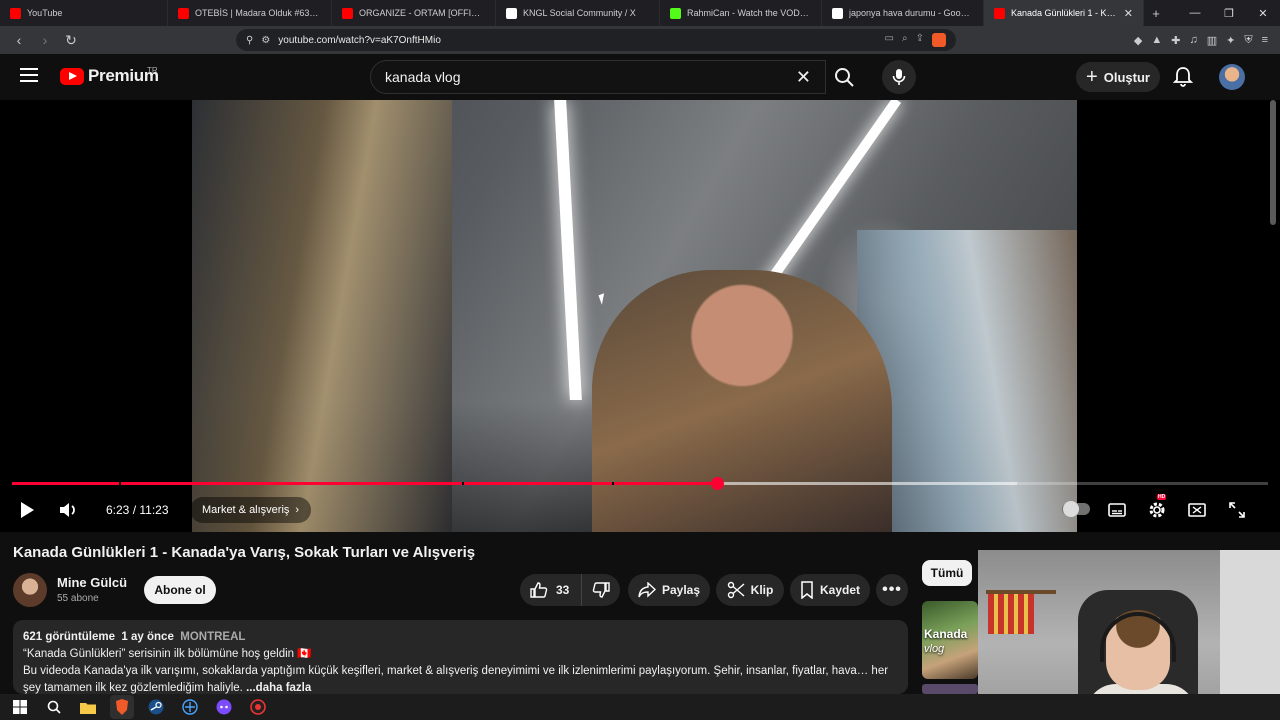  I want to click on window-controls: — ❐ ✕, so click(1229, 13).